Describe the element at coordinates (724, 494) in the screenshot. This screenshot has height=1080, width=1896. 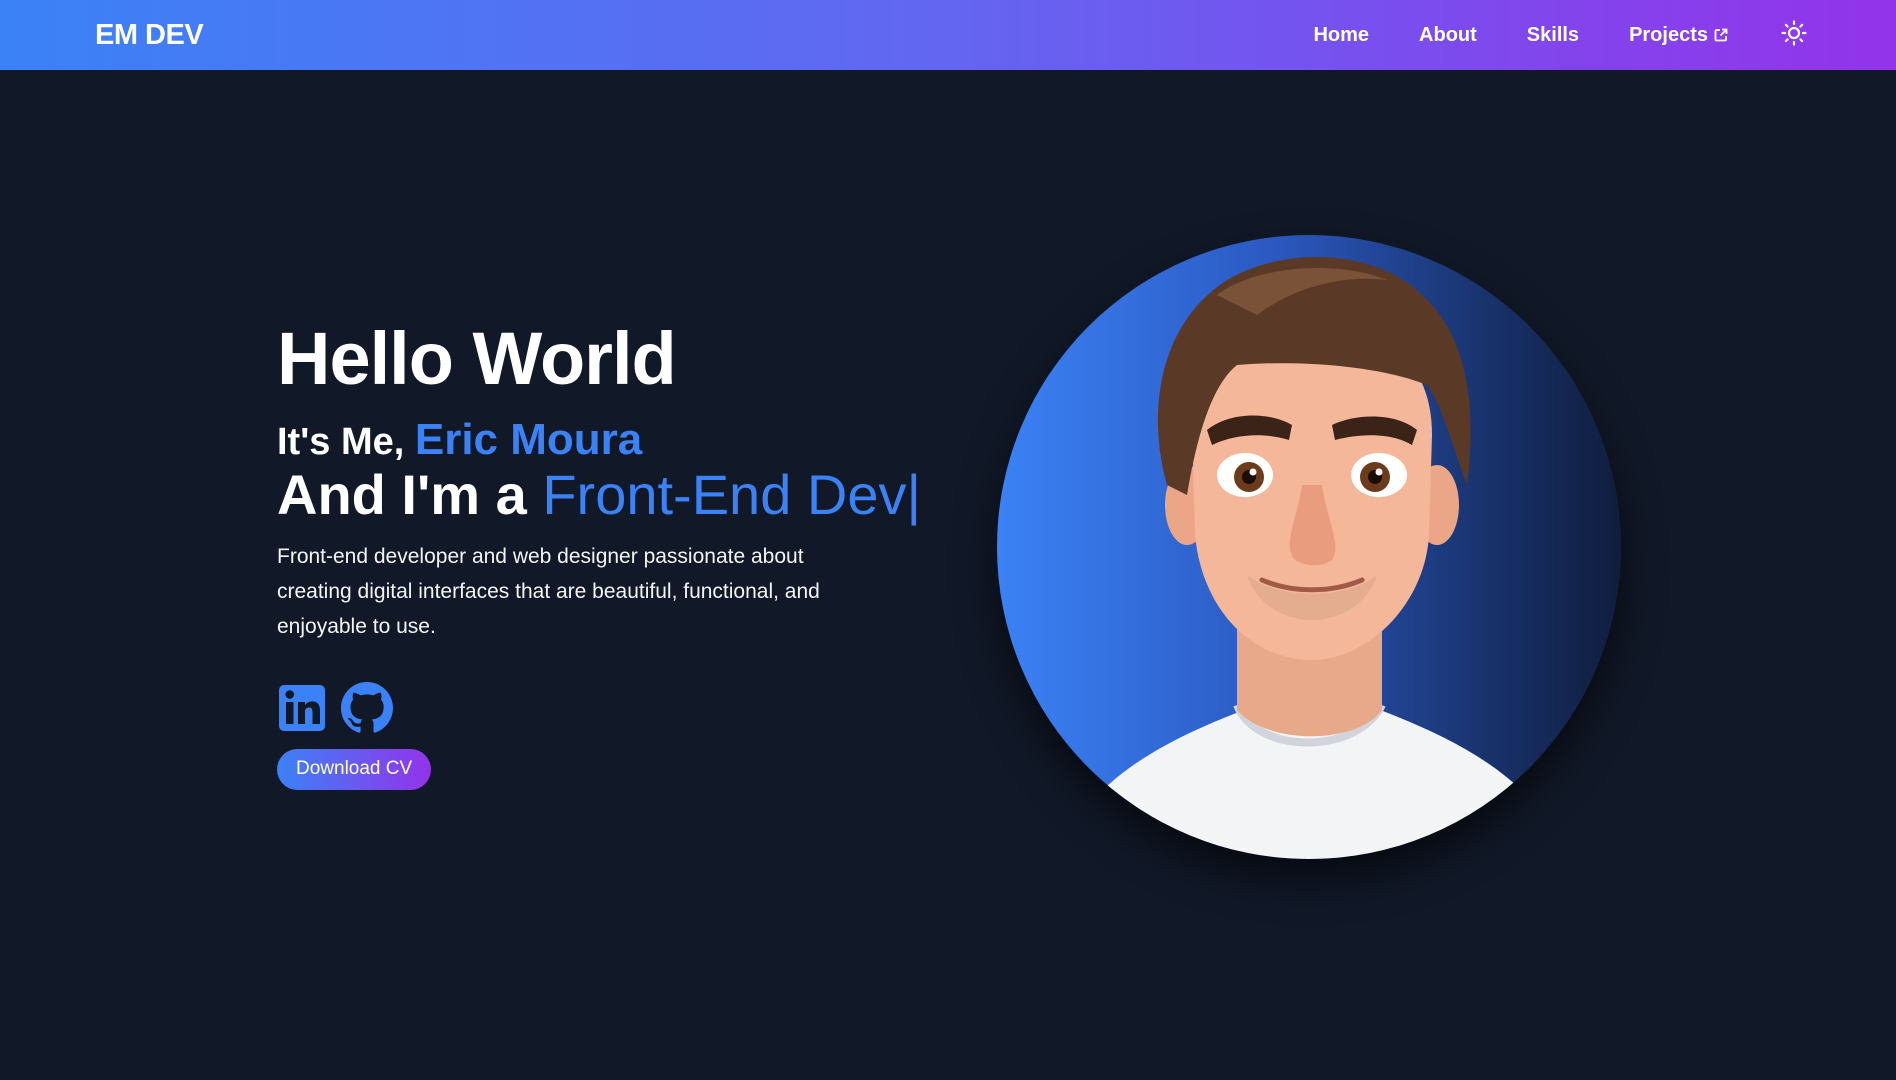
I see `hero-role-typed: Front-End Dev` at that location.